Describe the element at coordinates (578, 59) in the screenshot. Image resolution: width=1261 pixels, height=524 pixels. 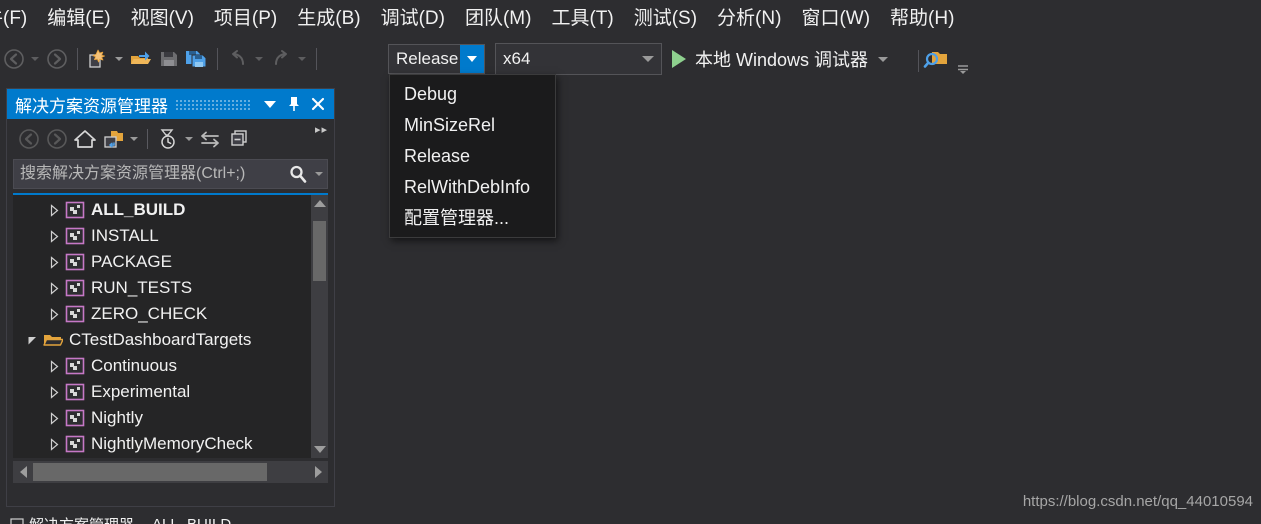
I see `solution-platform-combobox: x64` at that location.